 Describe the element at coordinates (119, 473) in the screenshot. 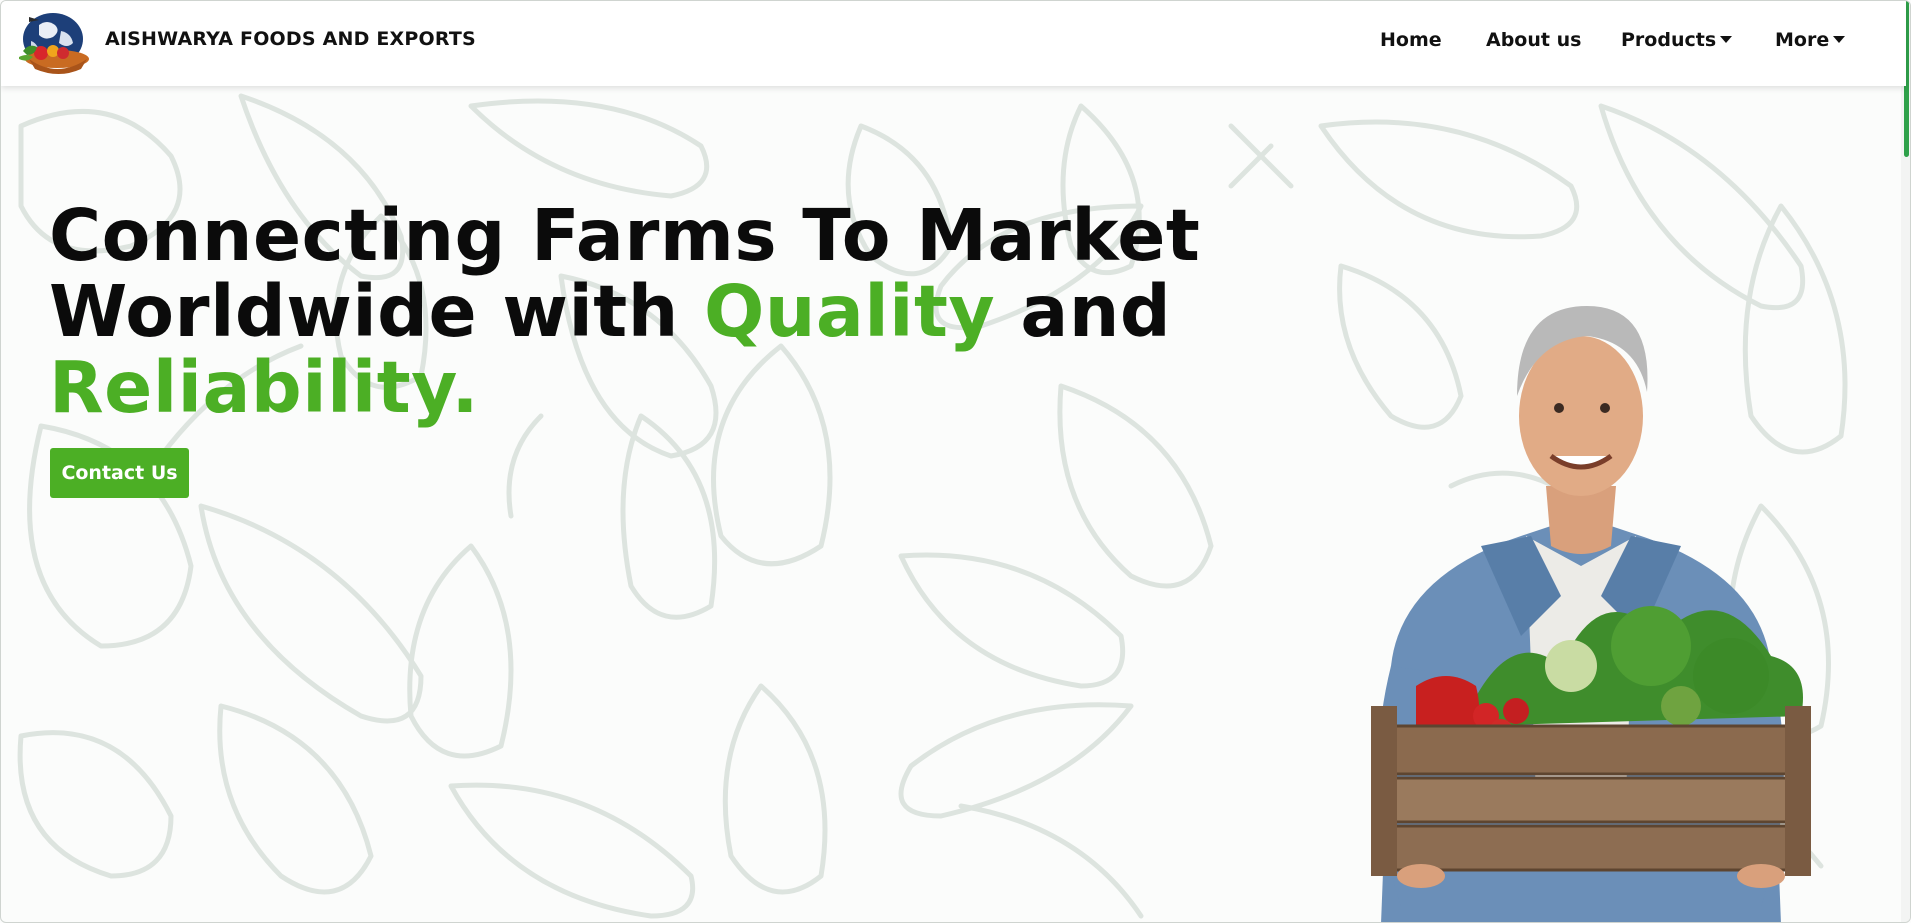

I see `contact-us-button: Contact Us` at that location.